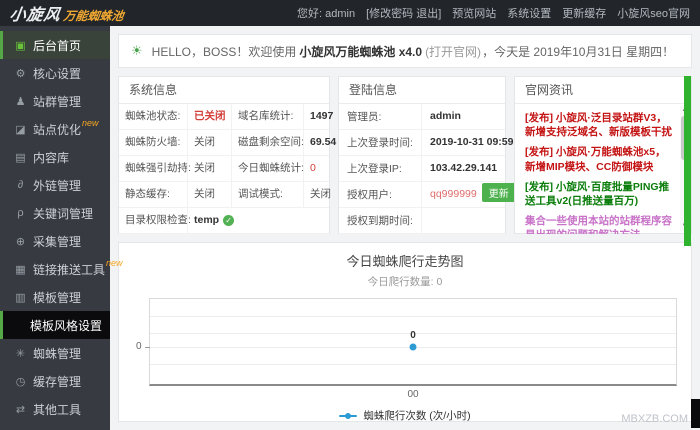  Describe the element at coordinates (153, 116) in the screenshot. I see `info-label: 蜘蛛池状态:` at that location.